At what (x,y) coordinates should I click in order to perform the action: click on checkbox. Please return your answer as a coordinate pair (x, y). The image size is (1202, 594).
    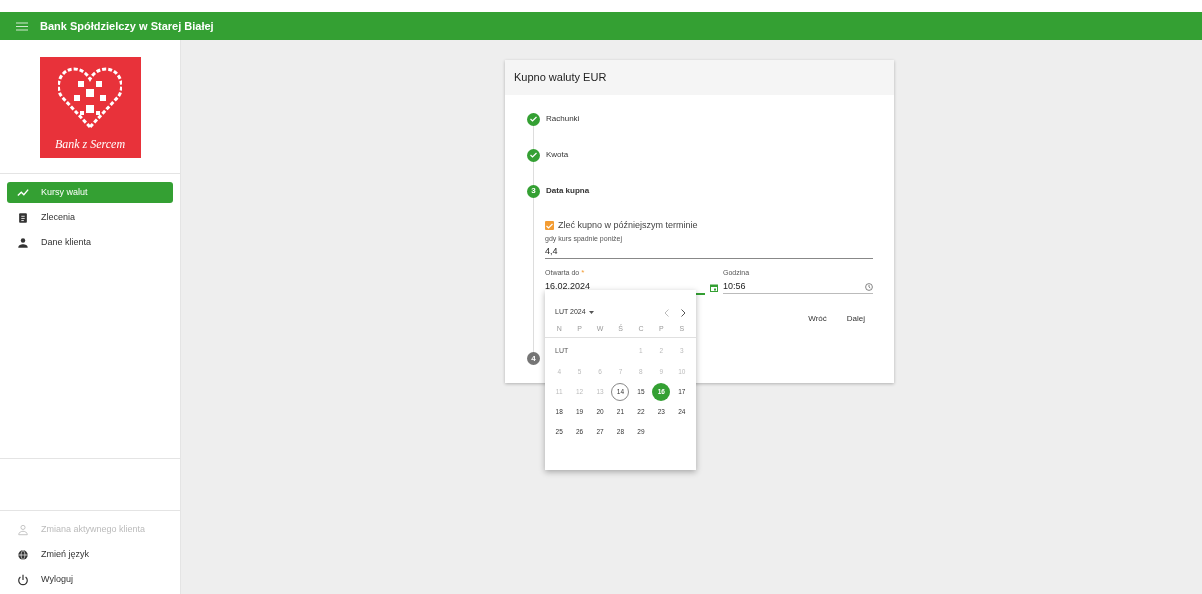
    Looking at the image, I should click on (549, 226).